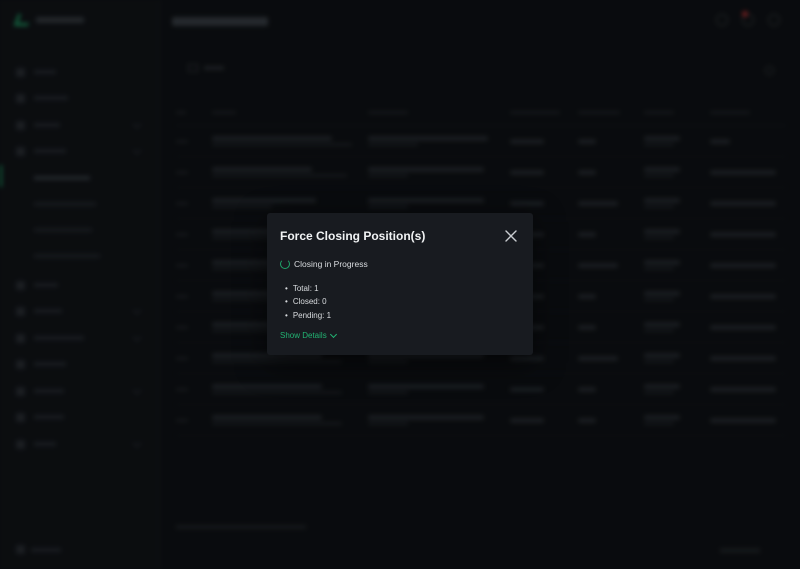 The image size is (800, 569). I want to click on close-icon, so click(511, 236).